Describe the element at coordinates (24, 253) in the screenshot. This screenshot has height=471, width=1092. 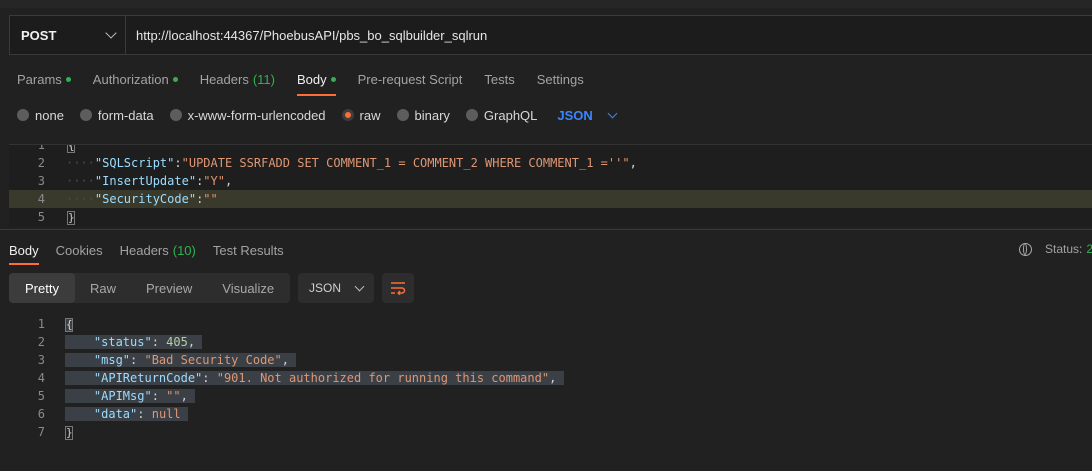
I see `tab-response-body: Body` at that location.